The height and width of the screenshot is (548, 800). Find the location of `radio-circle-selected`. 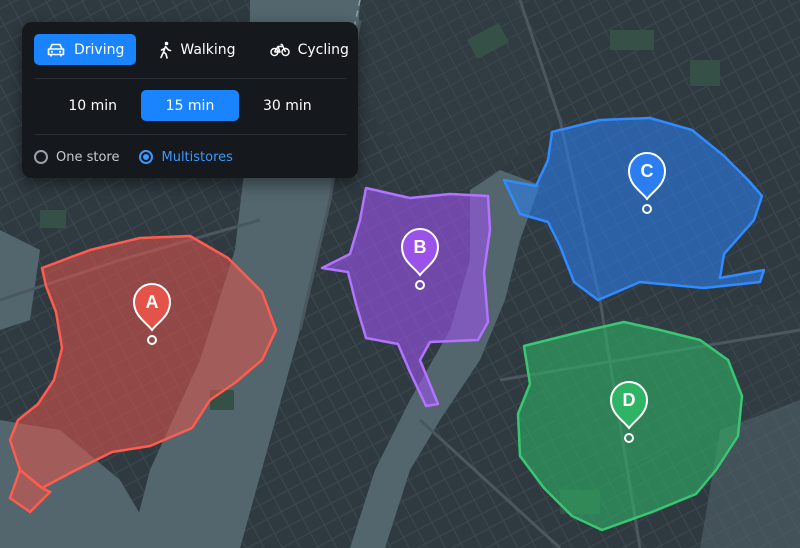

radio-circle-selected is located at coordinates (146, 157).